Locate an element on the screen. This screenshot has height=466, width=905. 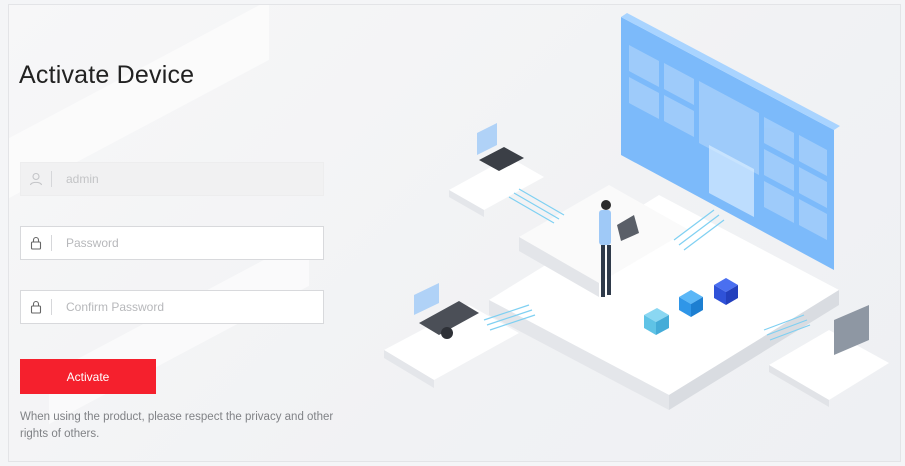
camera-lens is located at coordinates (447, 333).